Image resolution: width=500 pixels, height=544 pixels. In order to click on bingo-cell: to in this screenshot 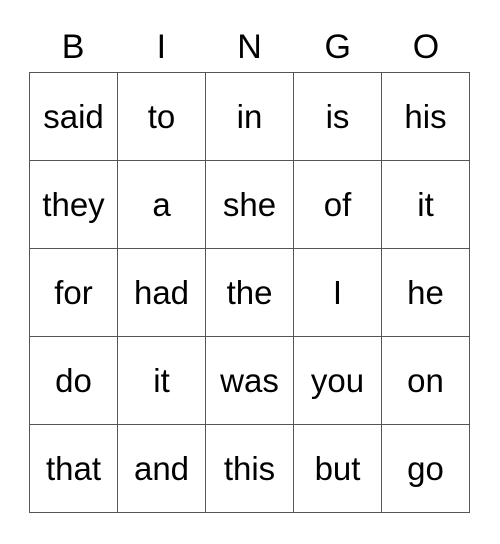, I will do `click(162, 117)`.